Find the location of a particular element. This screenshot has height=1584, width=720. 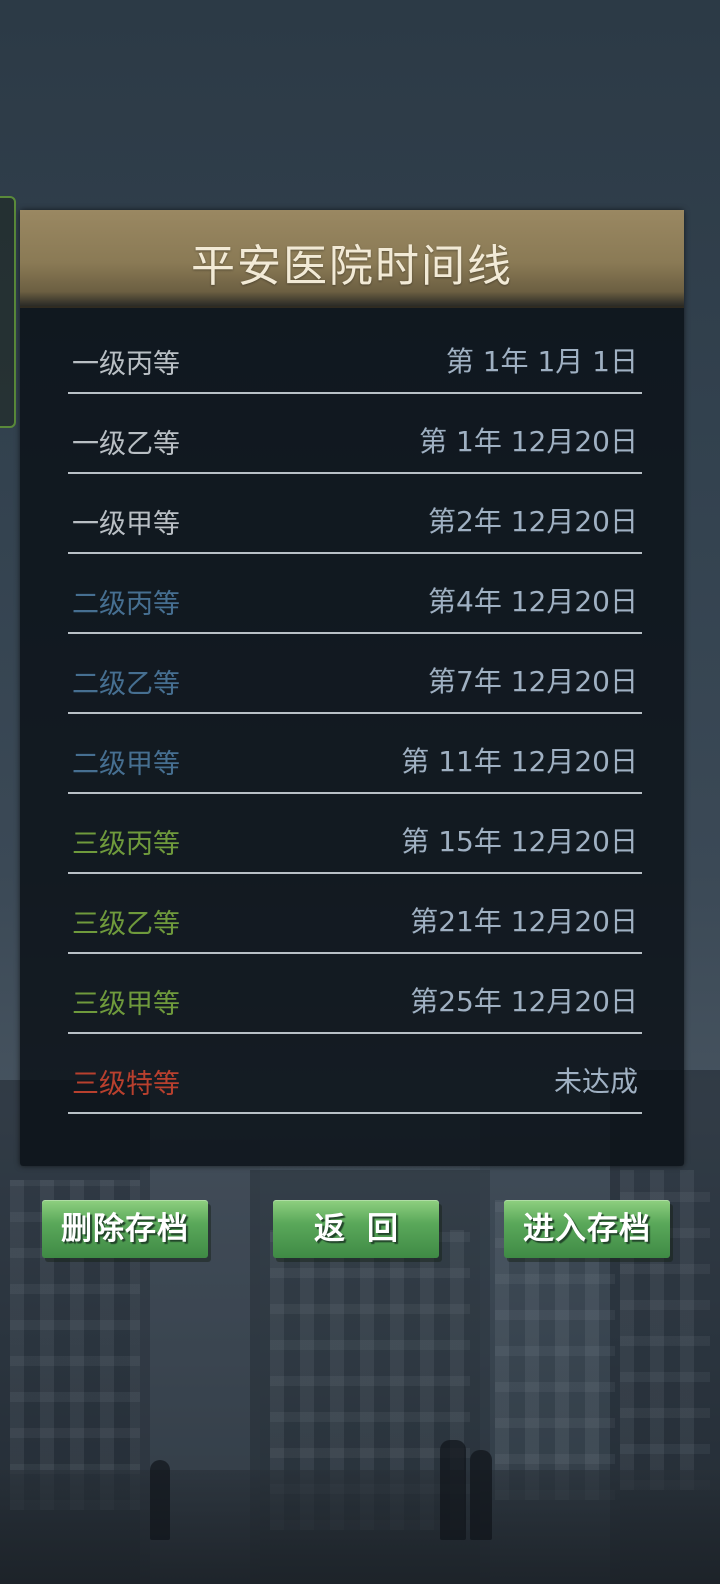

level-date: 第7年 12月20日 is located at coordinates (533, 681).